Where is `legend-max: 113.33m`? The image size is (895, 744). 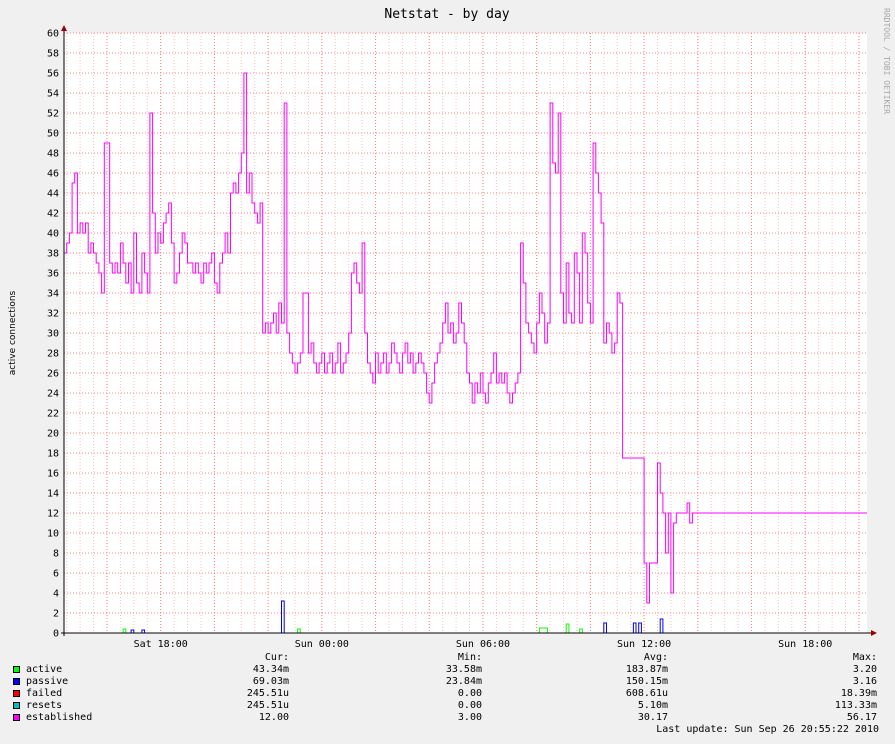 legend-max: 113.33m is located at coordinates (855, 705).